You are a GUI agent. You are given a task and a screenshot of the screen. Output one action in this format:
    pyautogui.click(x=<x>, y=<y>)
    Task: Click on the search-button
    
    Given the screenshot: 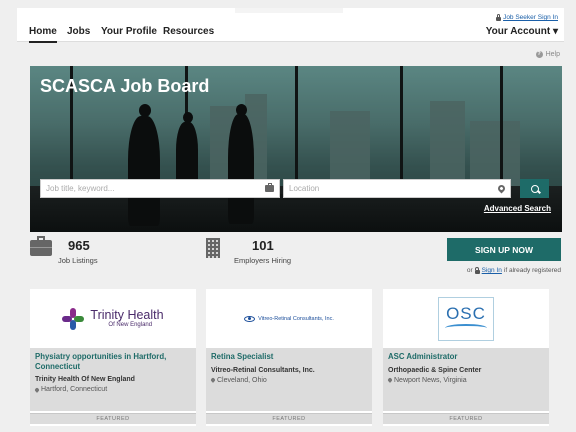 What is the action you would take?
    pyautogui.click(x=534, y=188)
    